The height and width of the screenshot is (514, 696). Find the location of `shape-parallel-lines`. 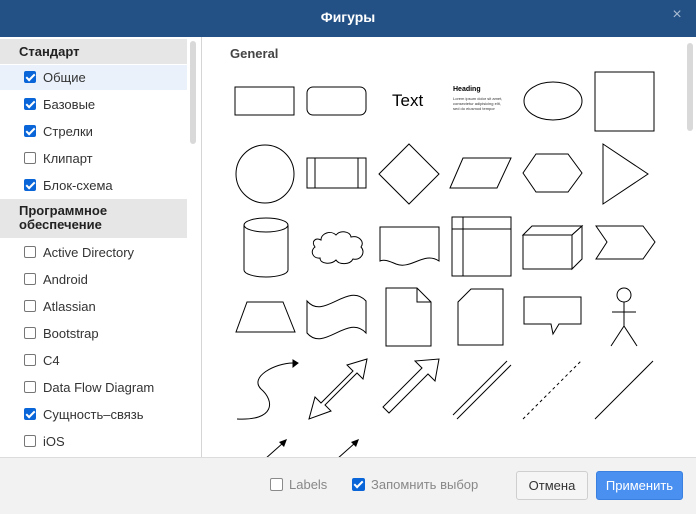

shape-parallel-lines is located at coordinates (482, 390).